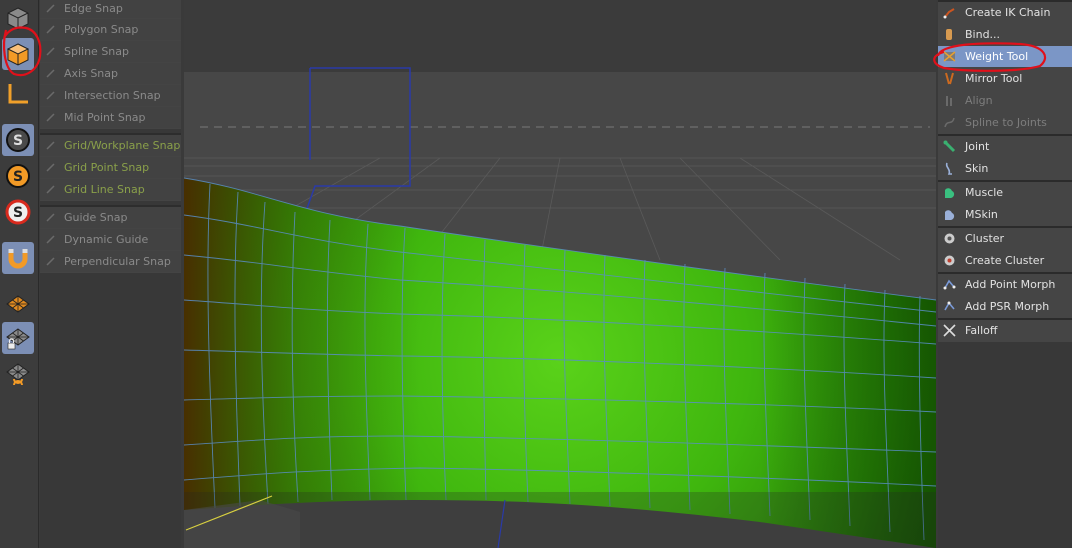 Image resolution: width=1072 pixels, height=548 pixels. What do you see at coordinates (50, 95) in the screenshot?
I see `intersection-snap-icon` at bounding box center [50, 95].